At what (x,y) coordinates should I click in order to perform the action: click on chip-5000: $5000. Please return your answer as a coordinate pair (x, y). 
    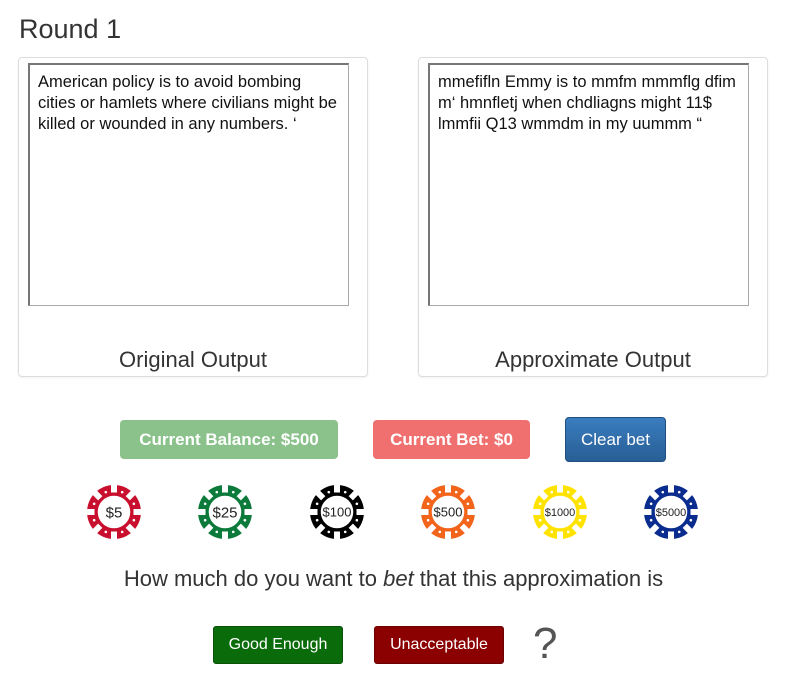
    Looking at the image, I should click on (671, 512).